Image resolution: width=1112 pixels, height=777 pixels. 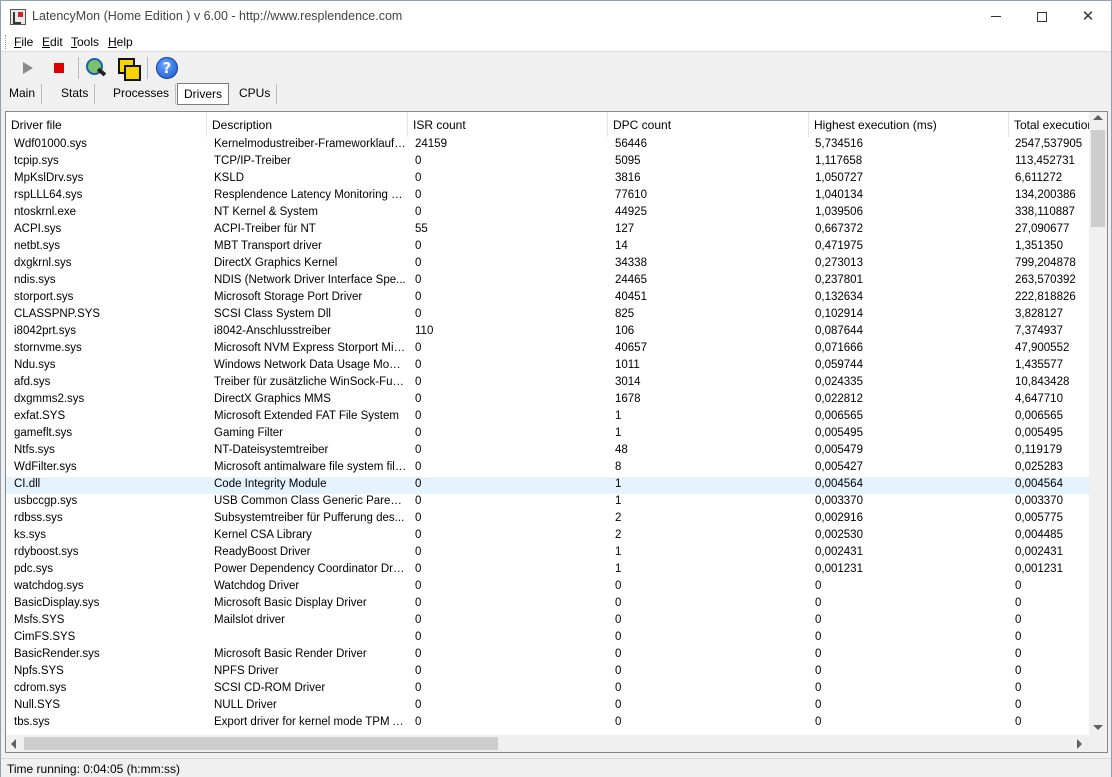 What do you see at coordinates (93, 769) in the screenshot?
I see `status-text: Time running: 0:04:05 (h:mm:ss)` at bounding box center [93, 769].